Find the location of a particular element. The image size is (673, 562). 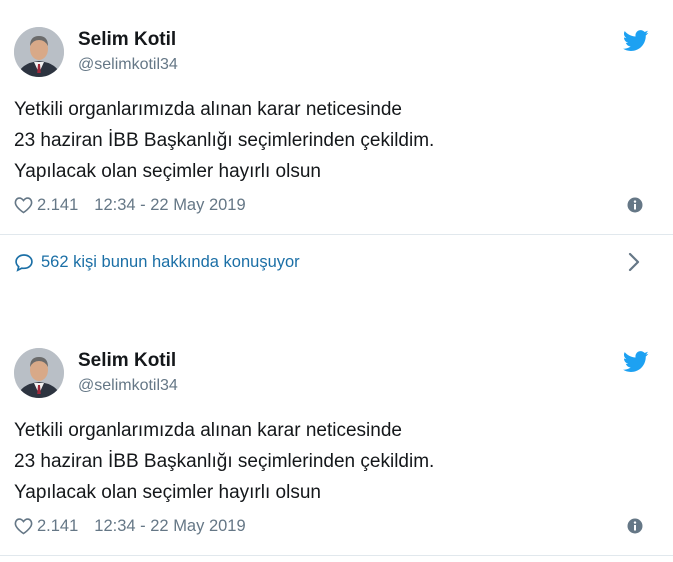

conversation-link: 562 kişi bunun hakkında konuşuyor is located at coordinates (157, 262).